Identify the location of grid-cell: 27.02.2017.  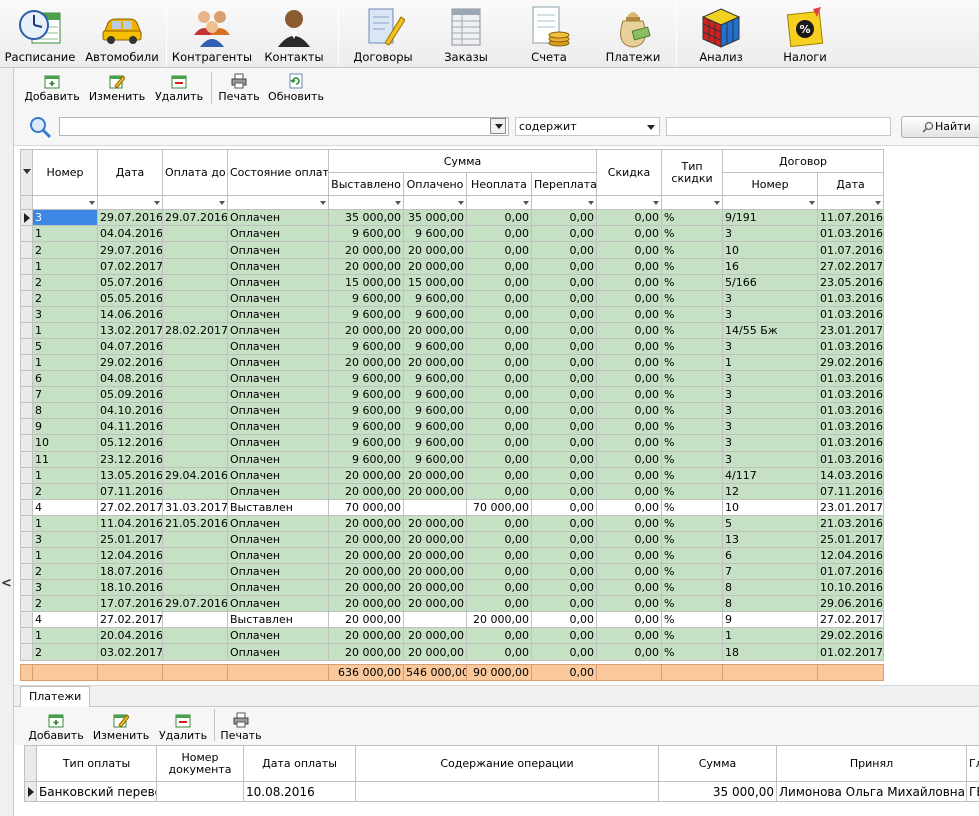
(130, 620).